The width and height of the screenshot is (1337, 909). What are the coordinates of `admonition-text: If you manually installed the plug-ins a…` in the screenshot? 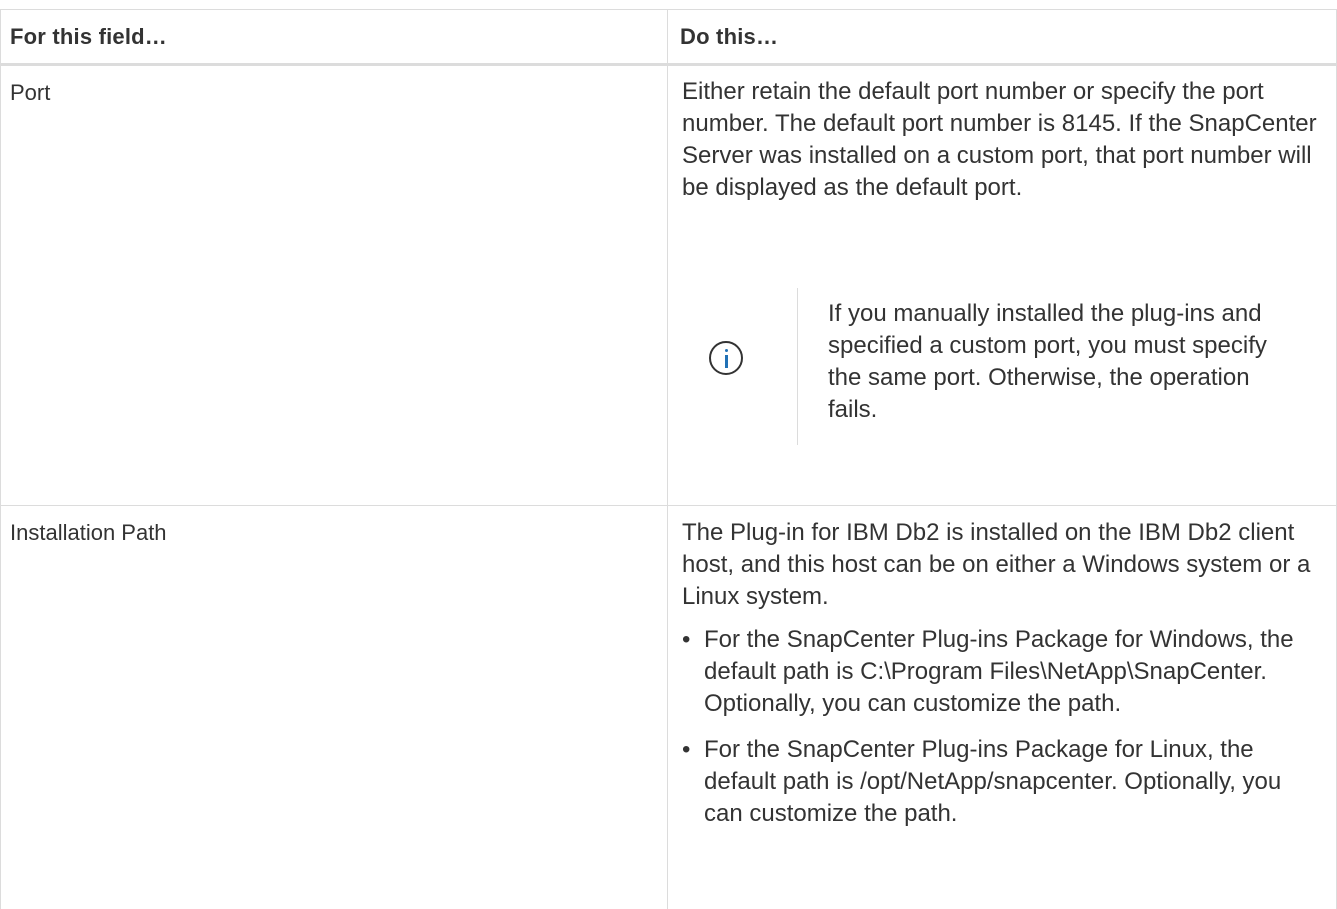 It's located at (1047, 361).